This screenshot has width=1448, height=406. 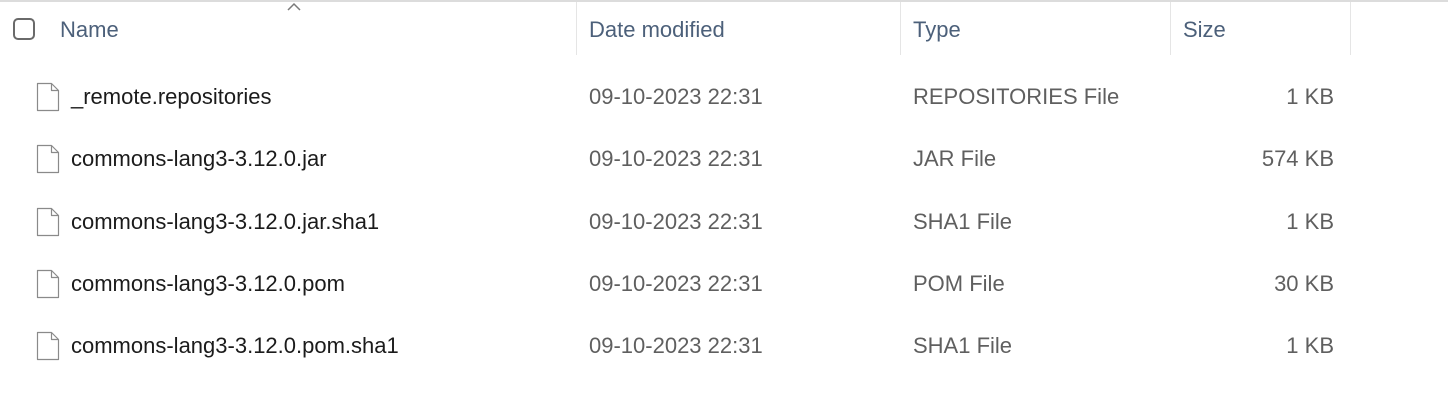 I want to click on file-name: commons-lang3-3.12.0.jar, so click(x=199, y=159).